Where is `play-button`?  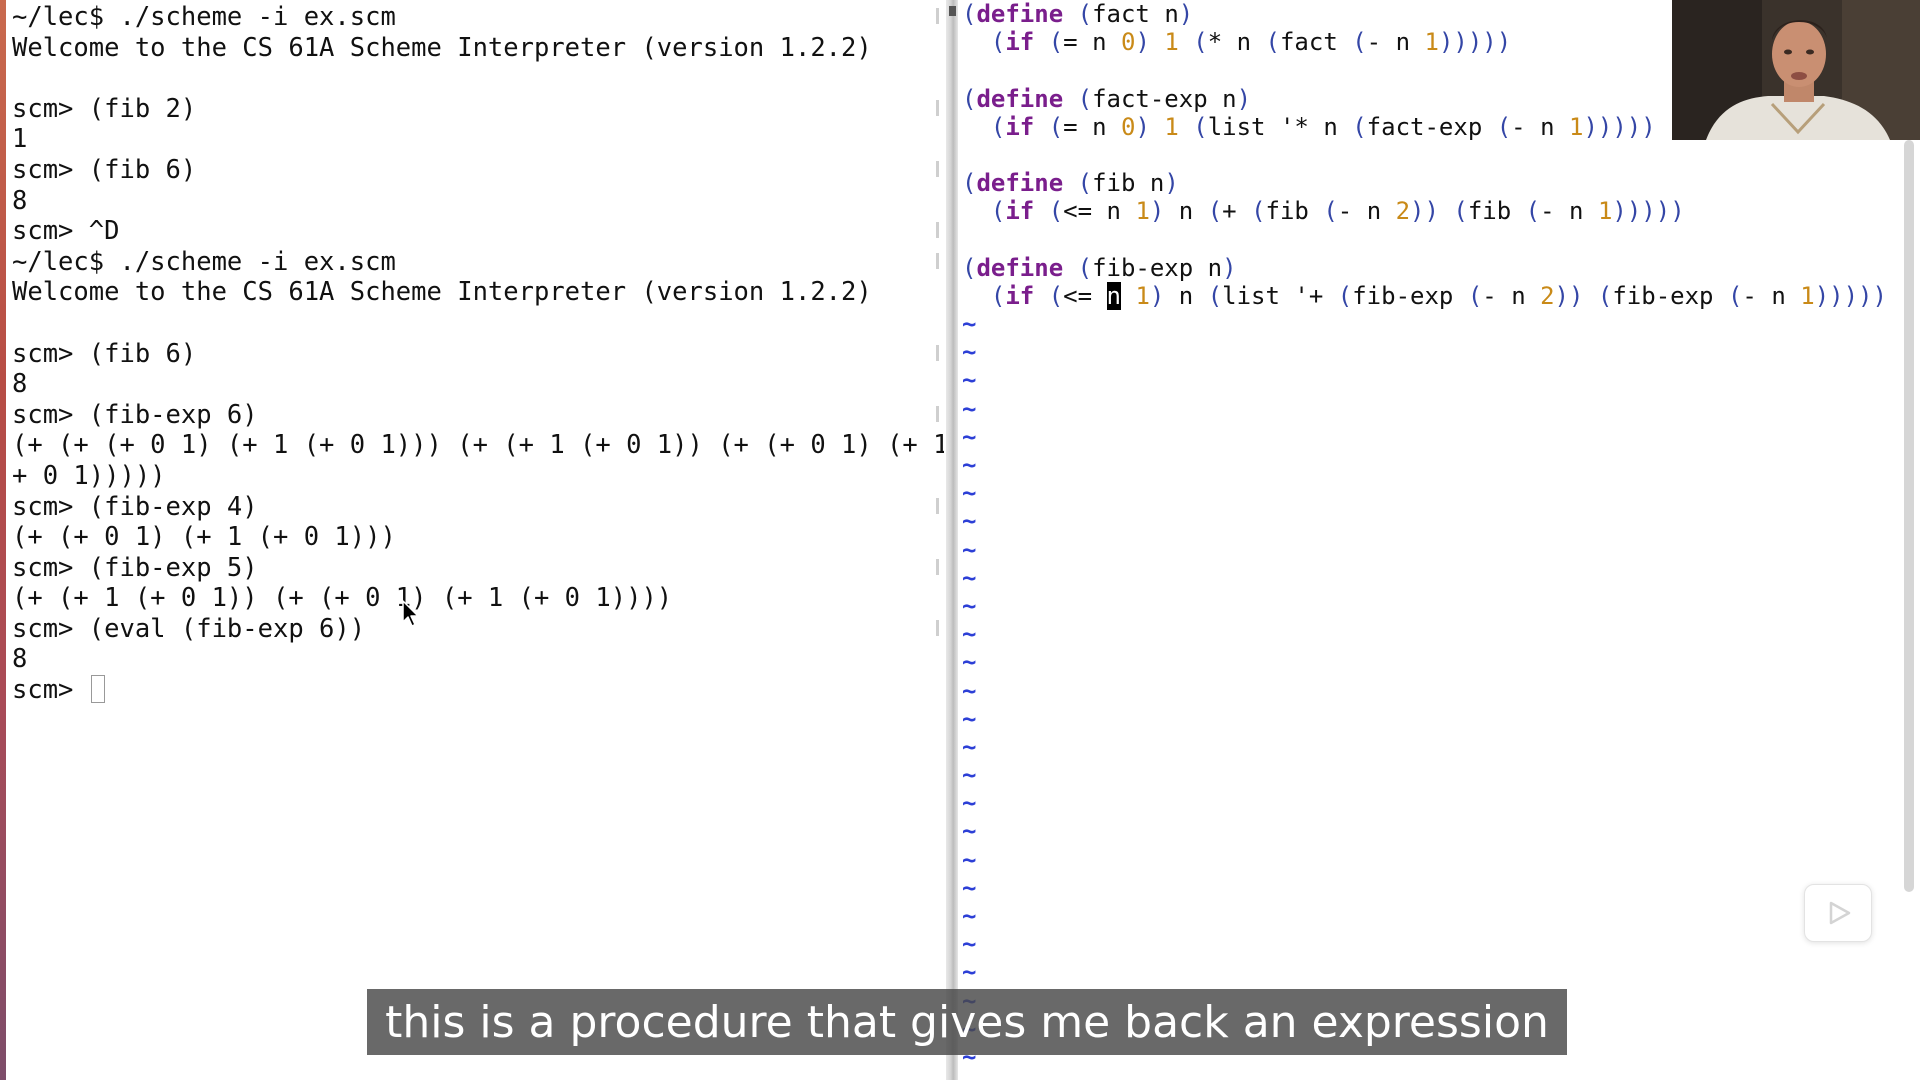
play-button is located at coordinates (1838, 913).